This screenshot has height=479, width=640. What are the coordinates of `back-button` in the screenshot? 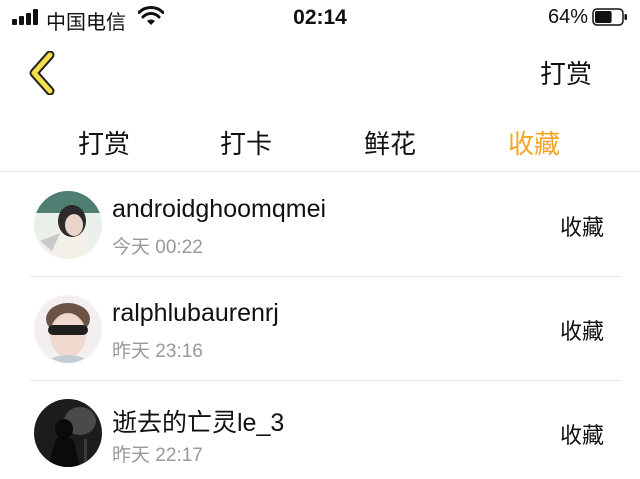 It's located at (42, 73).